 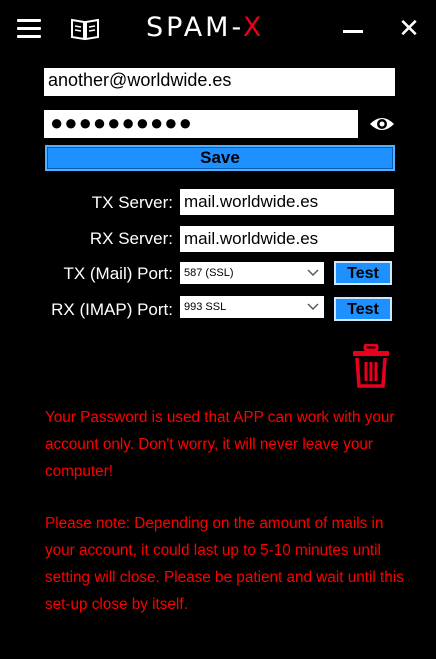 What do you see at coordinates (371, 366) in the screenshot?
I see `trash-icon` at bounding box center [371, 366].